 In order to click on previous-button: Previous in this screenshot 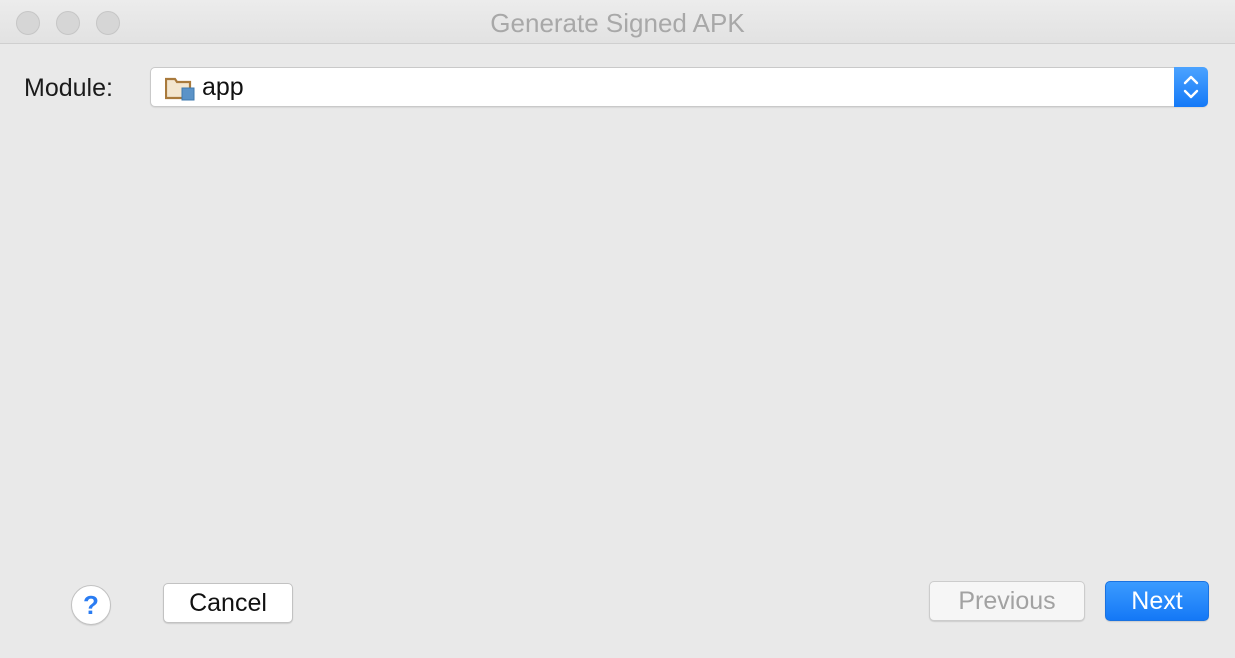, I will do `click(1007, 601)`.